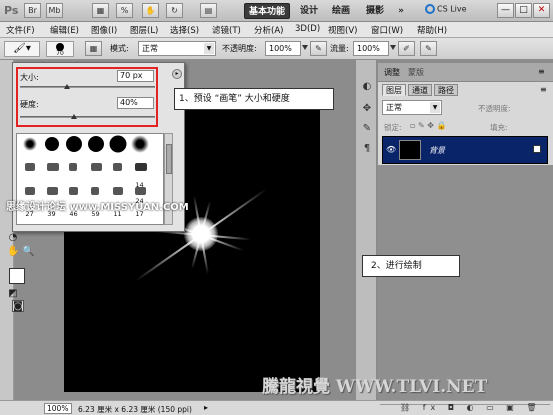  I want to click on brush-preset-soft-large, so click(139, 146).